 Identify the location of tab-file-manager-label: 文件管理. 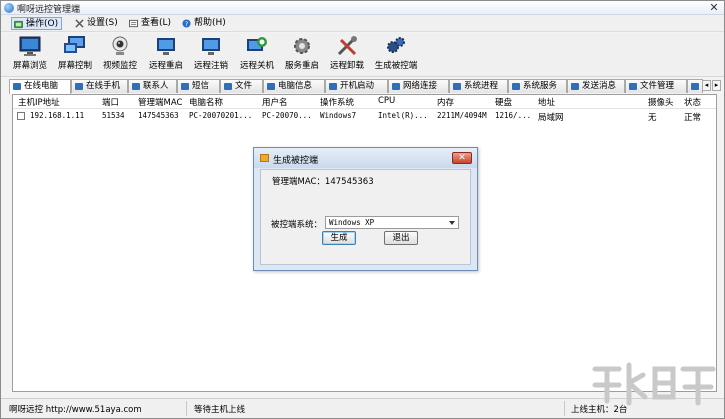
(657, 86).